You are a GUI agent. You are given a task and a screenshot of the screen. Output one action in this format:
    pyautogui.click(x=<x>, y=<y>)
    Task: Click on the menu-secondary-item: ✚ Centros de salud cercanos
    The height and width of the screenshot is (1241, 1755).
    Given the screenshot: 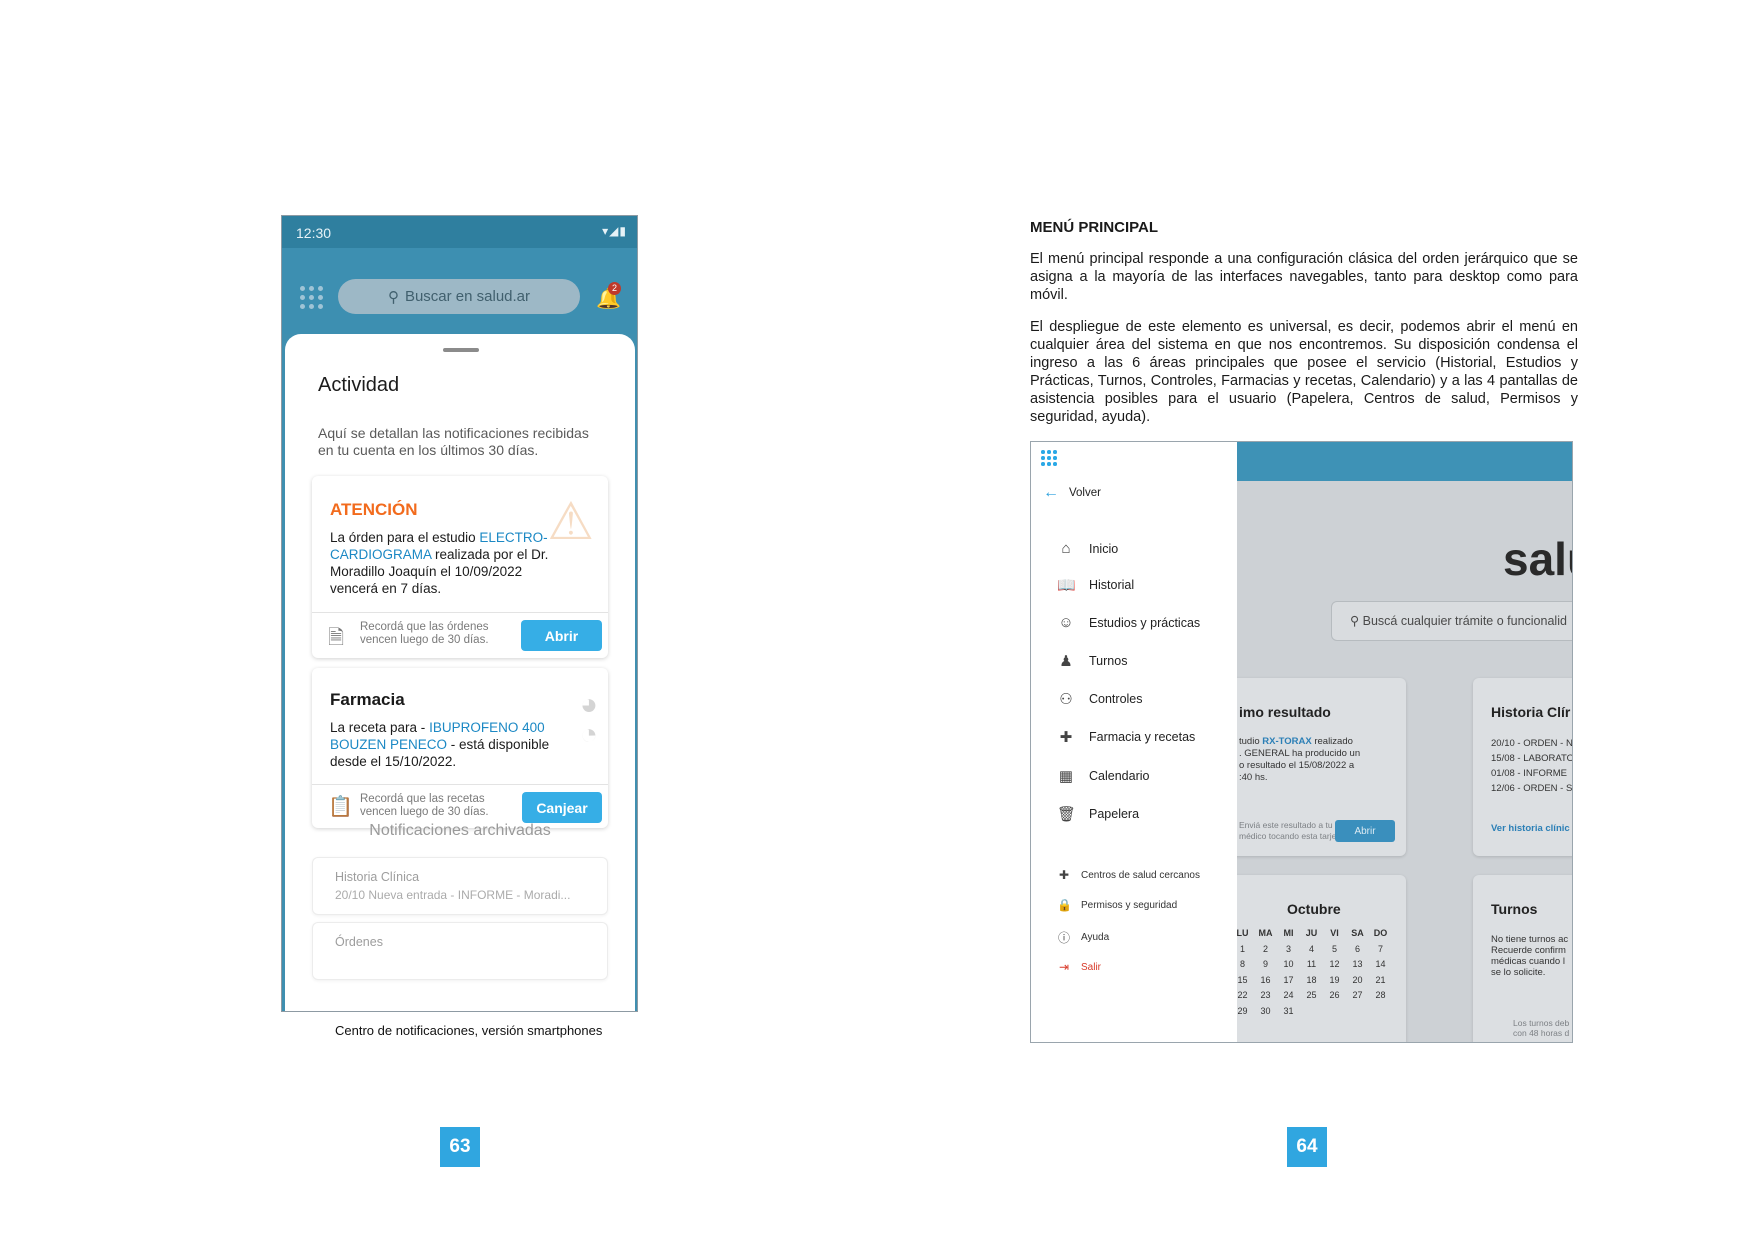 What is the action you would take?
    pyautogui.click(x=1128, y=875)
    